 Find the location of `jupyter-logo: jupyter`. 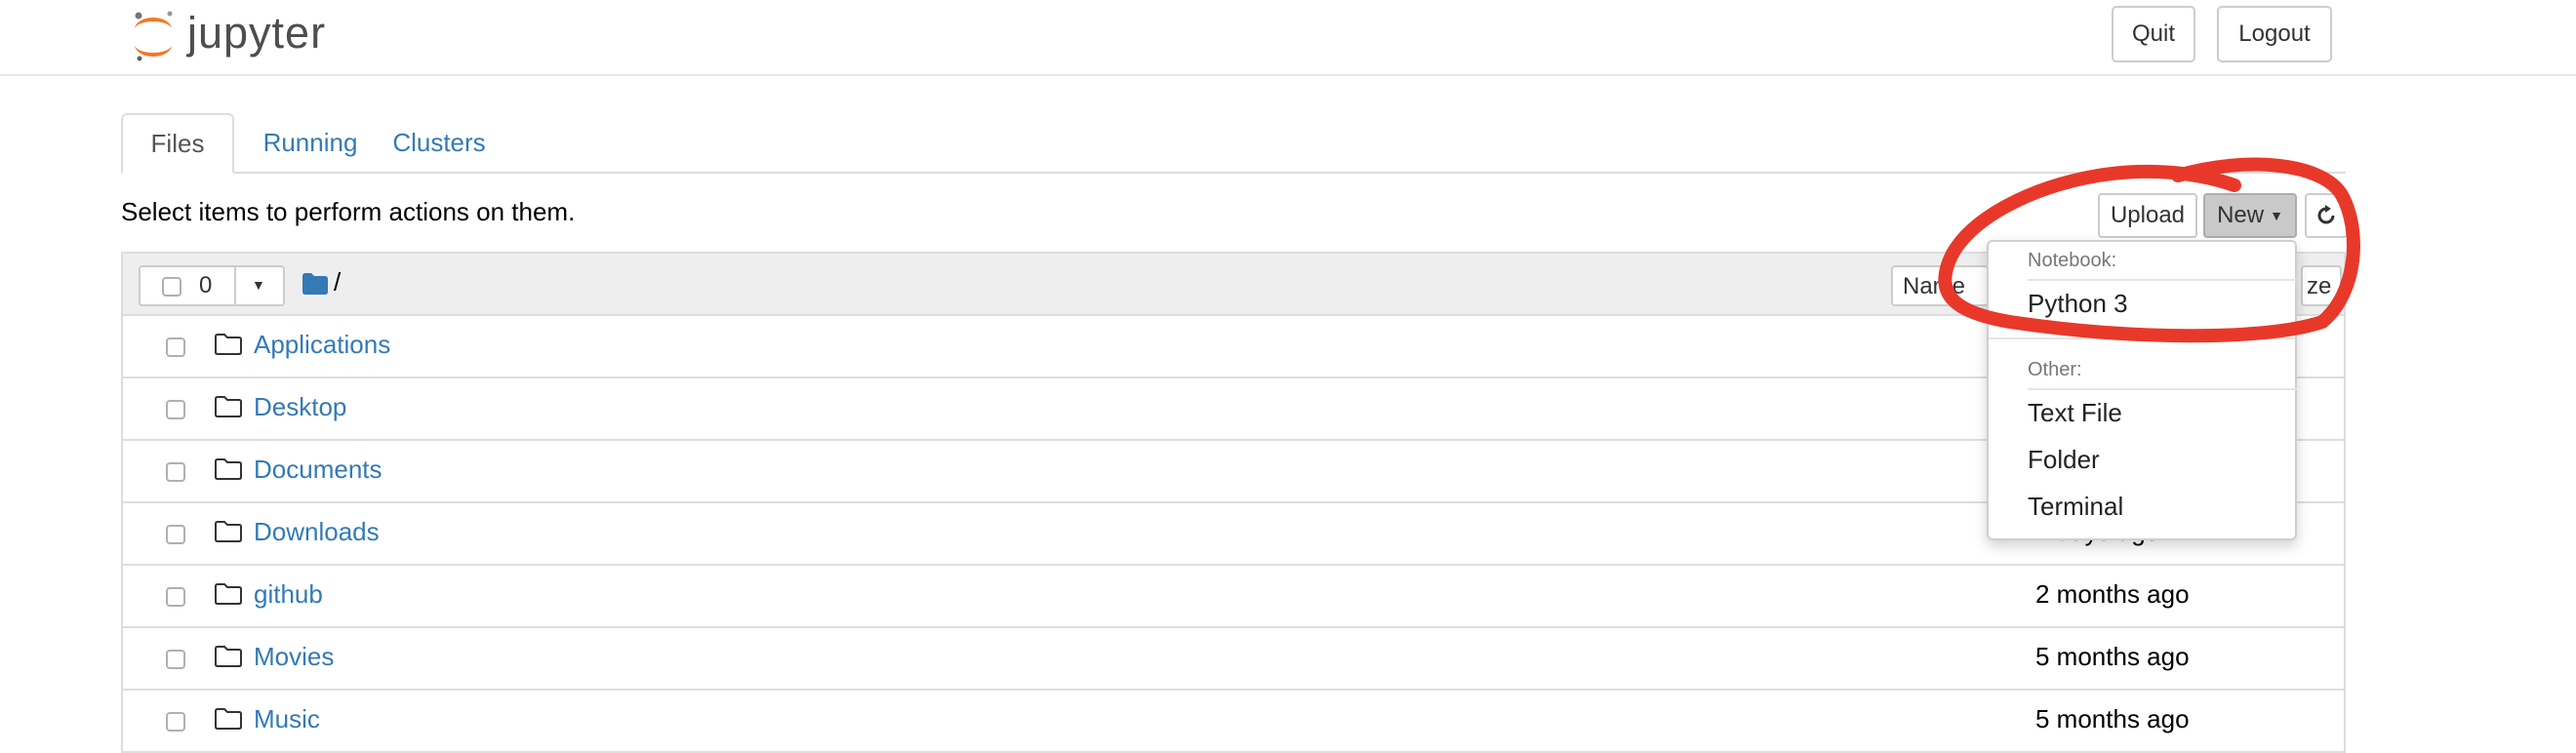

jupyter-logo: jupyter is located at coordinates (228, 35).